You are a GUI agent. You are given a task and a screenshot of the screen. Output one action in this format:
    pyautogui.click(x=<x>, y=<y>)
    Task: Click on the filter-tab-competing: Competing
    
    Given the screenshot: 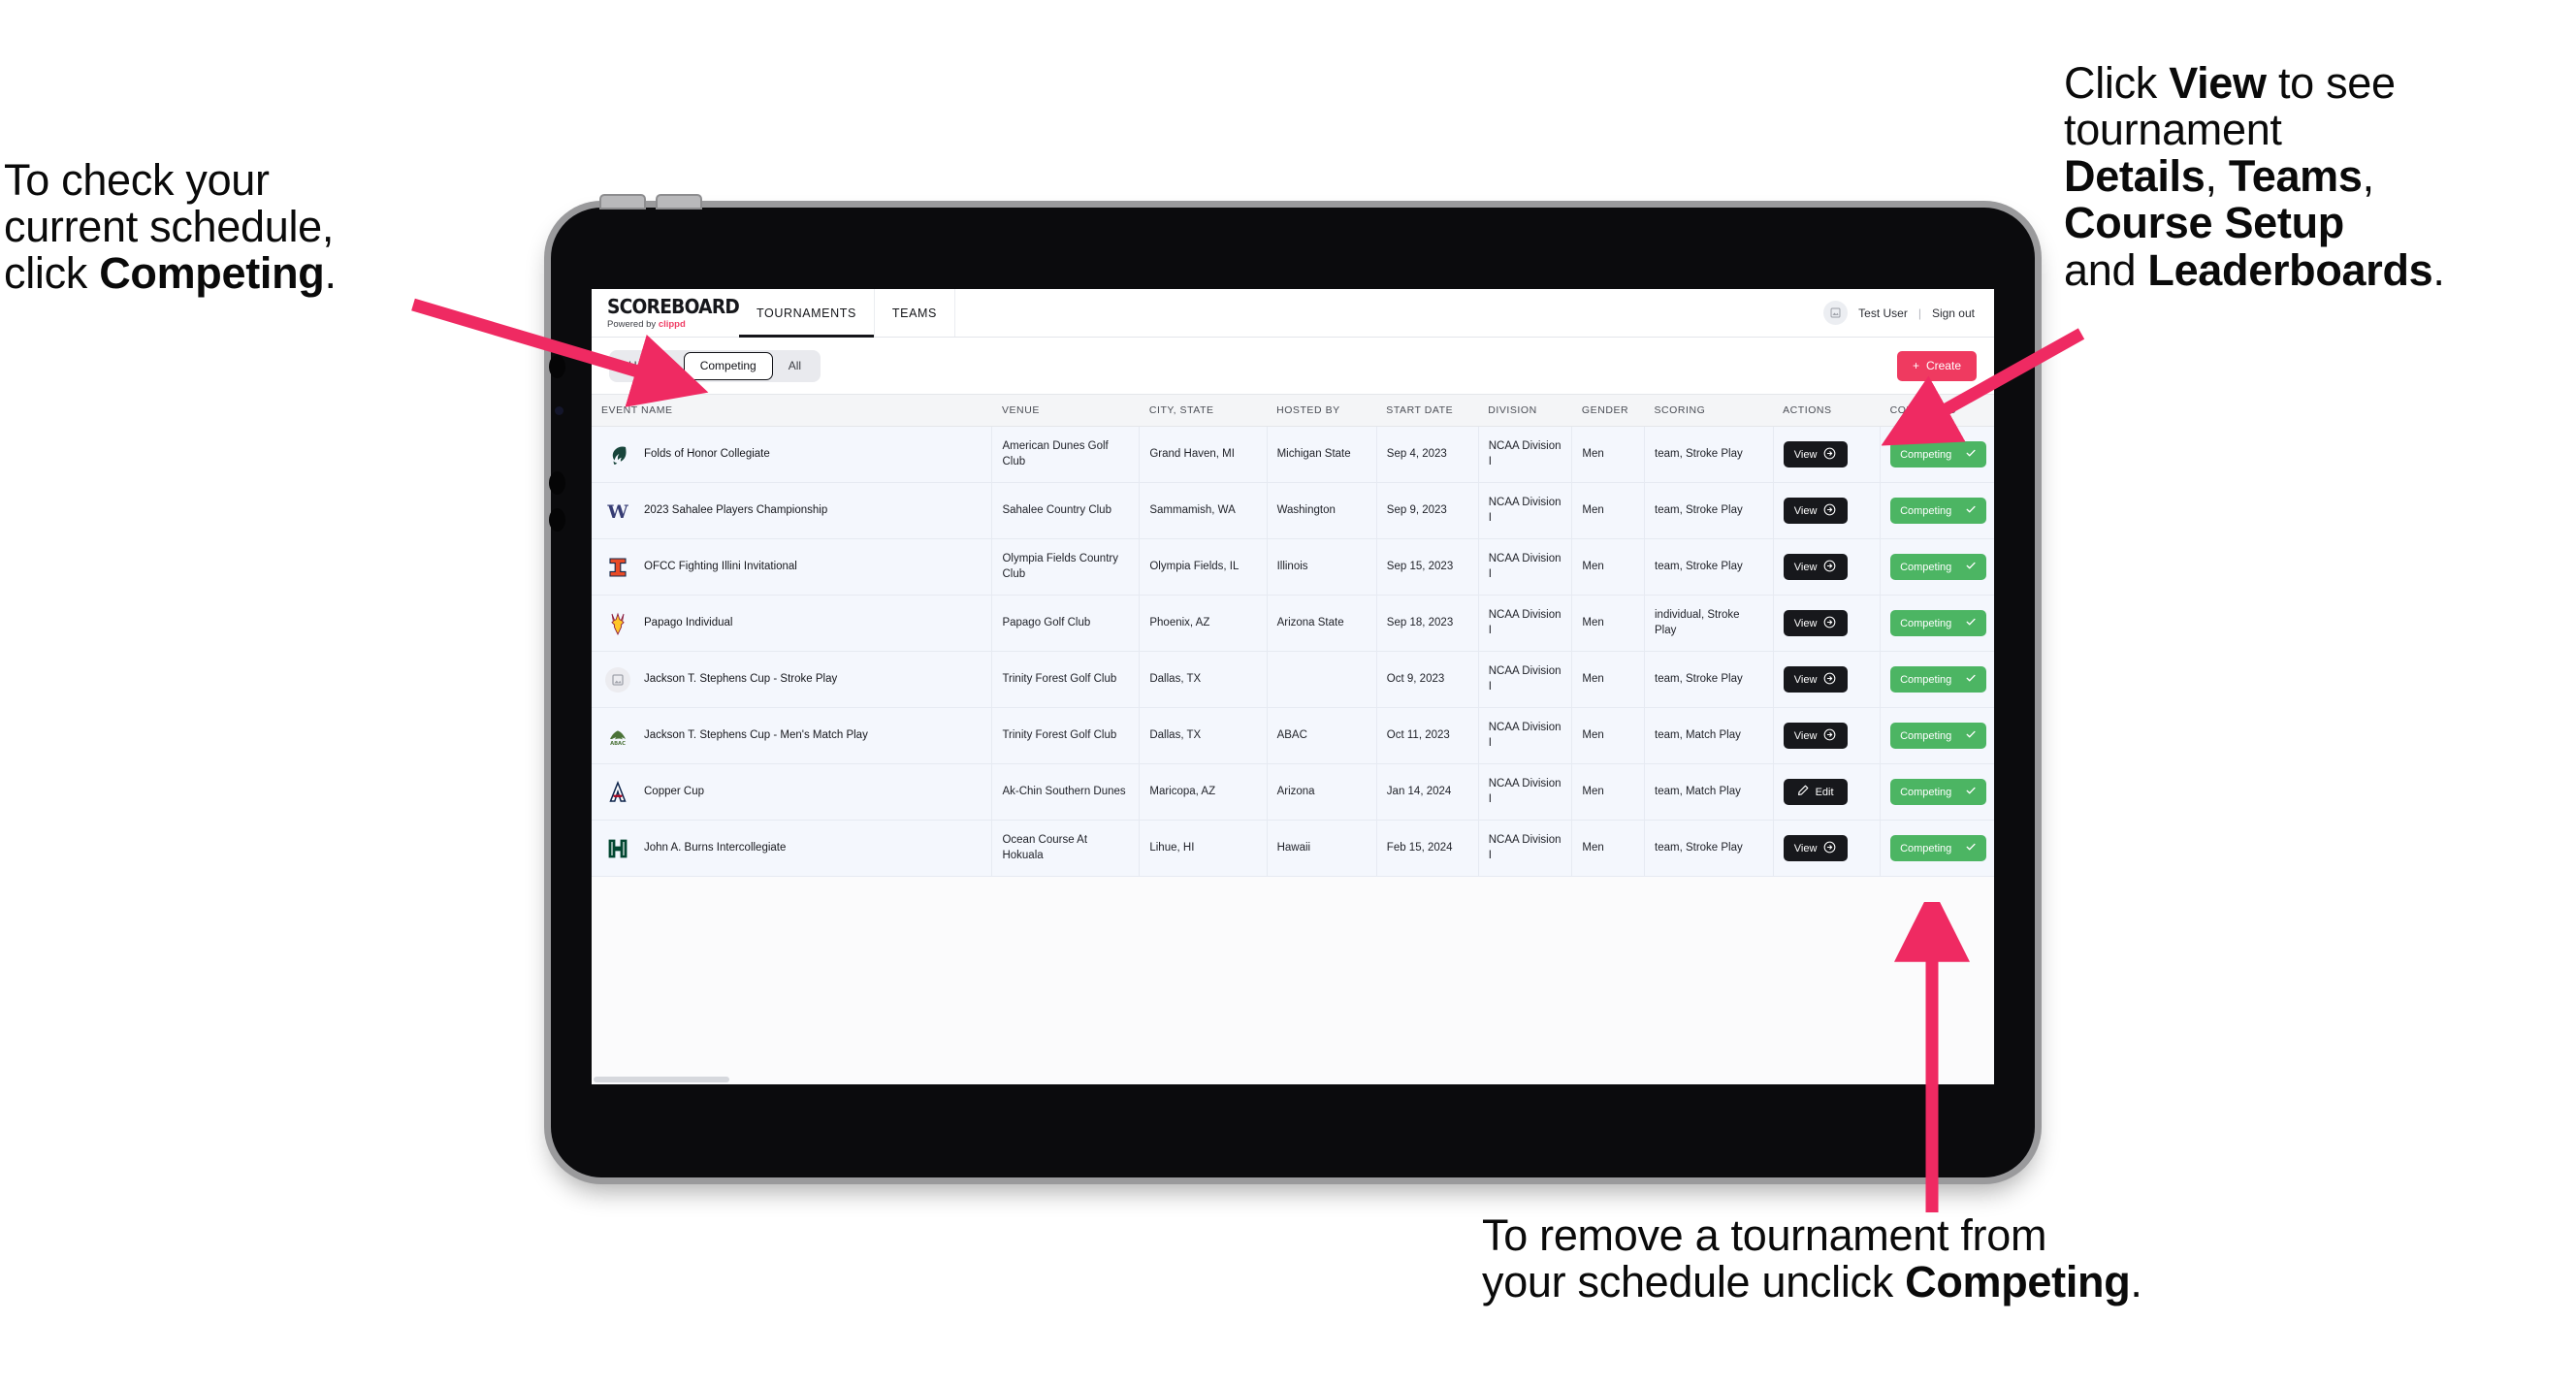 What is the action you would take?
    pyautogui.click(x=728, y=365)
    